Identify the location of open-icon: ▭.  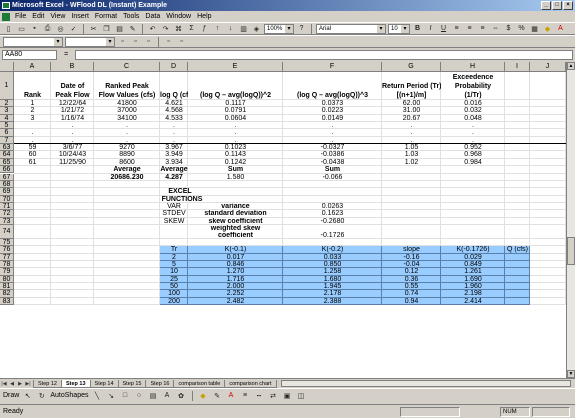
(21, 28).